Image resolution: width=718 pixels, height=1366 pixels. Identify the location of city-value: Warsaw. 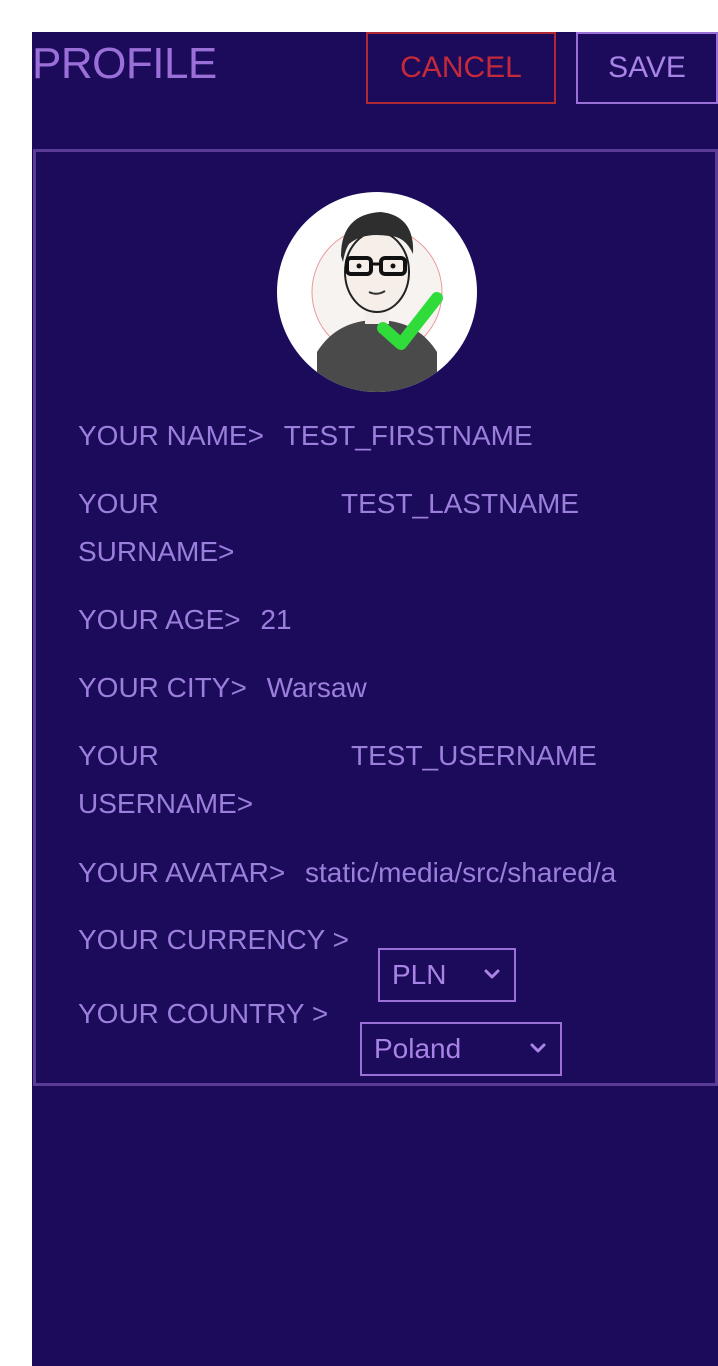
(317, 688).